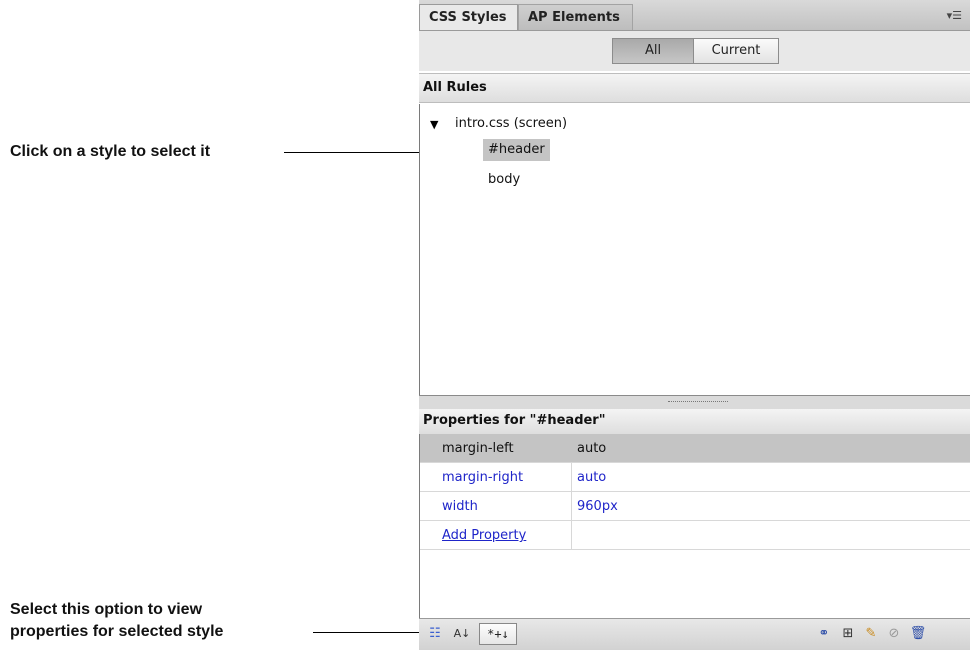 Image resolution: width=970 pixels, height=650 pixels. I want to click on rule-body: body, so click(504, 180).